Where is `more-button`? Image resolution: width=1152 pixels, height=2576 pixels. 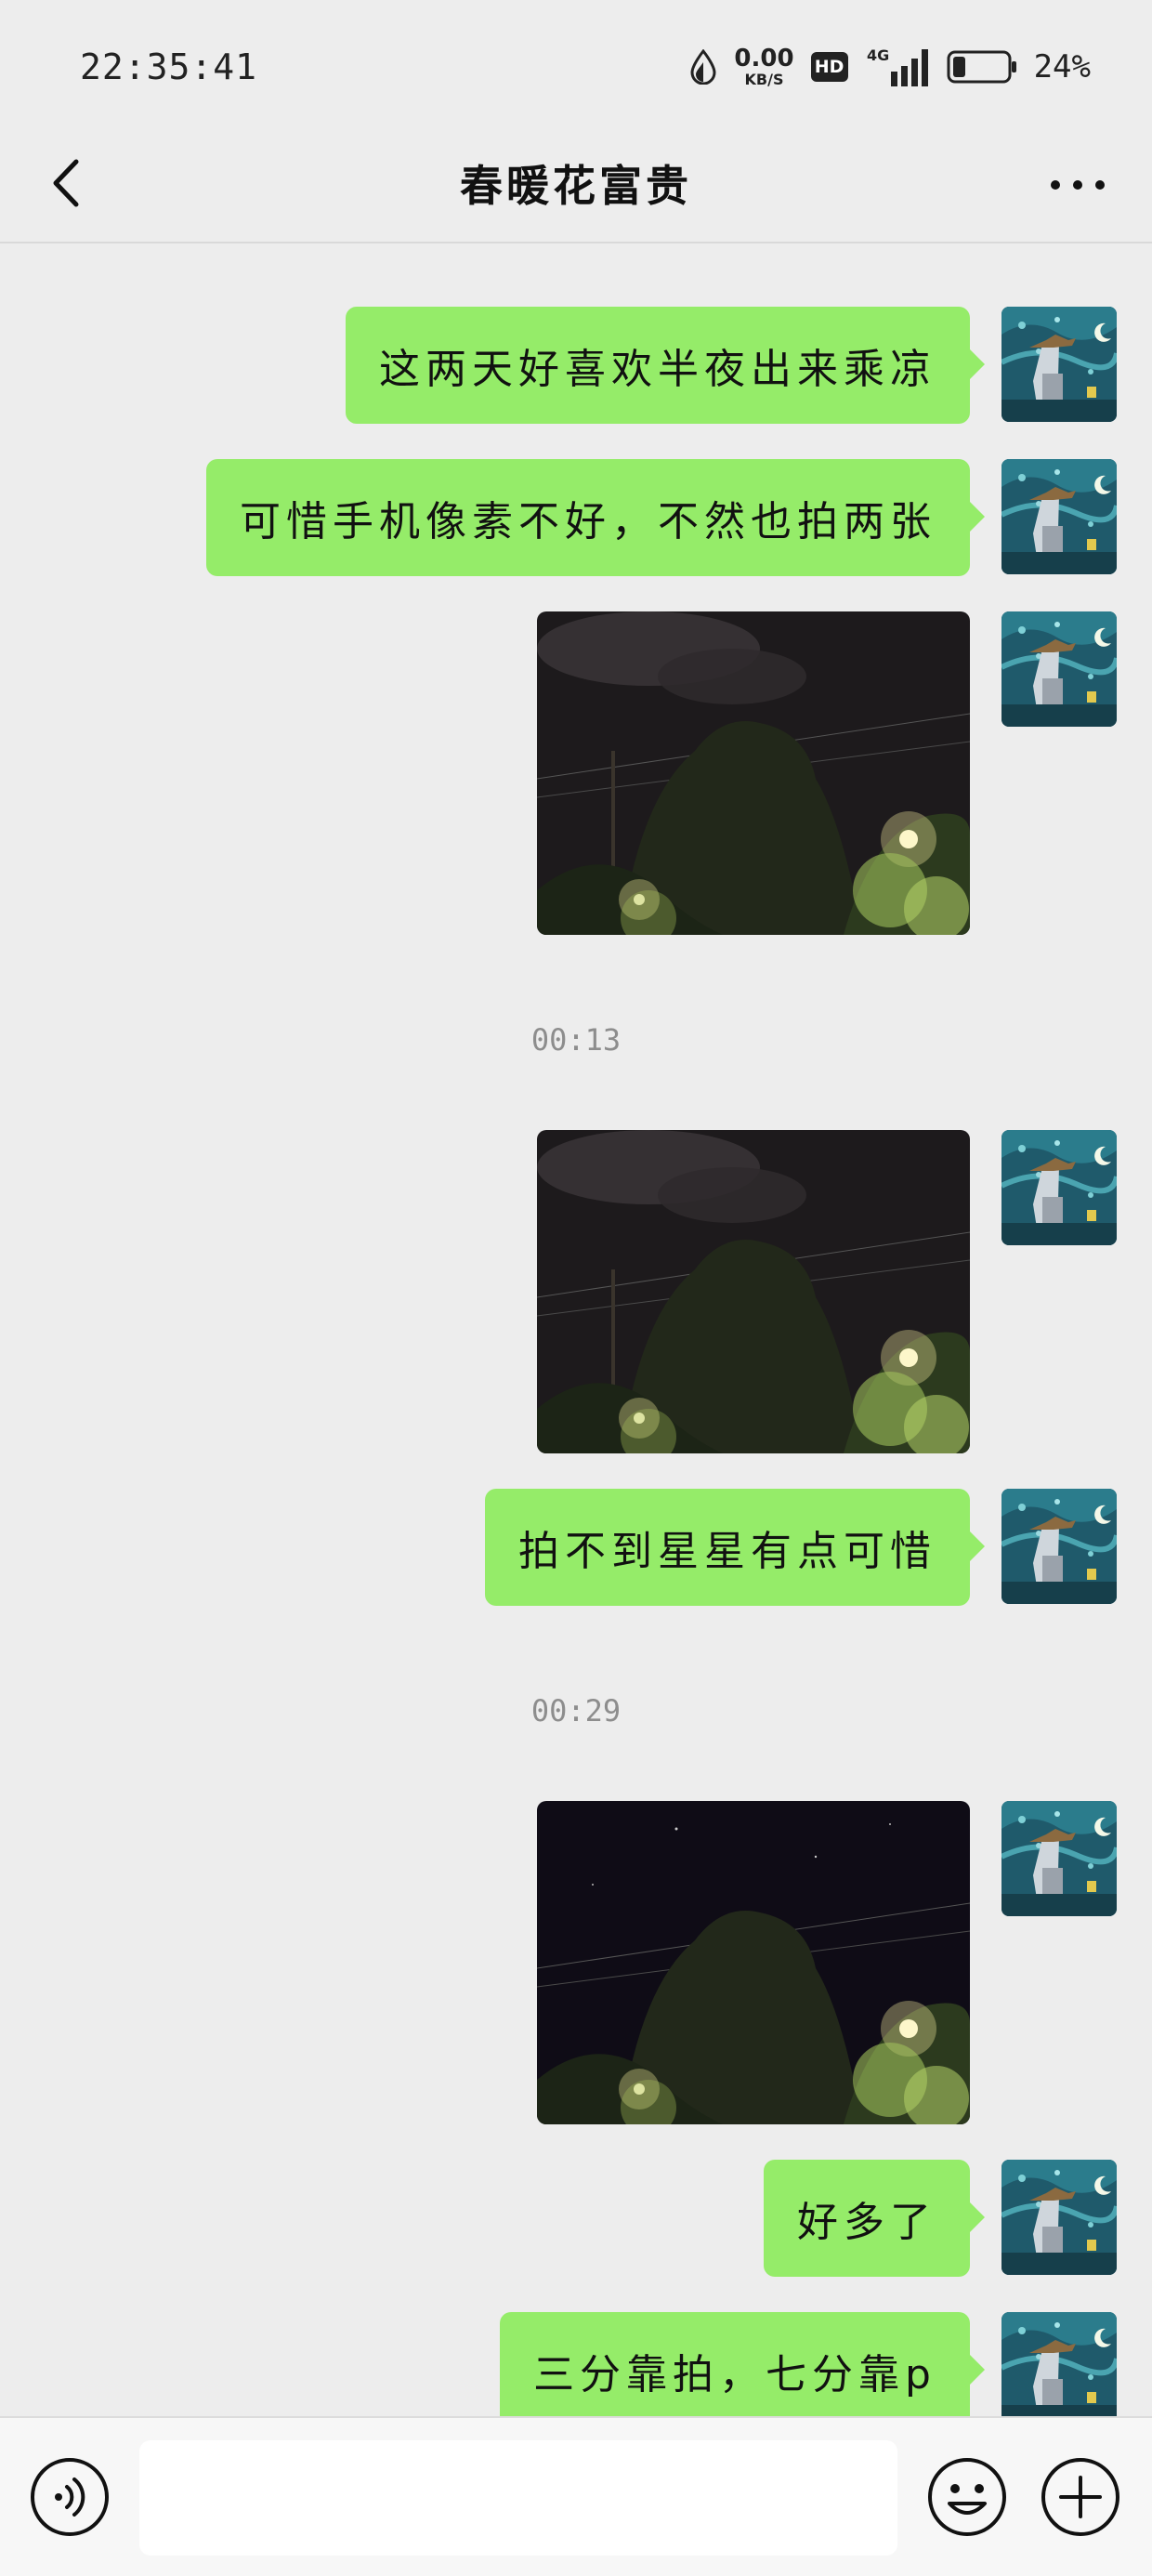 more-button is located at coordinates (1078, 184).